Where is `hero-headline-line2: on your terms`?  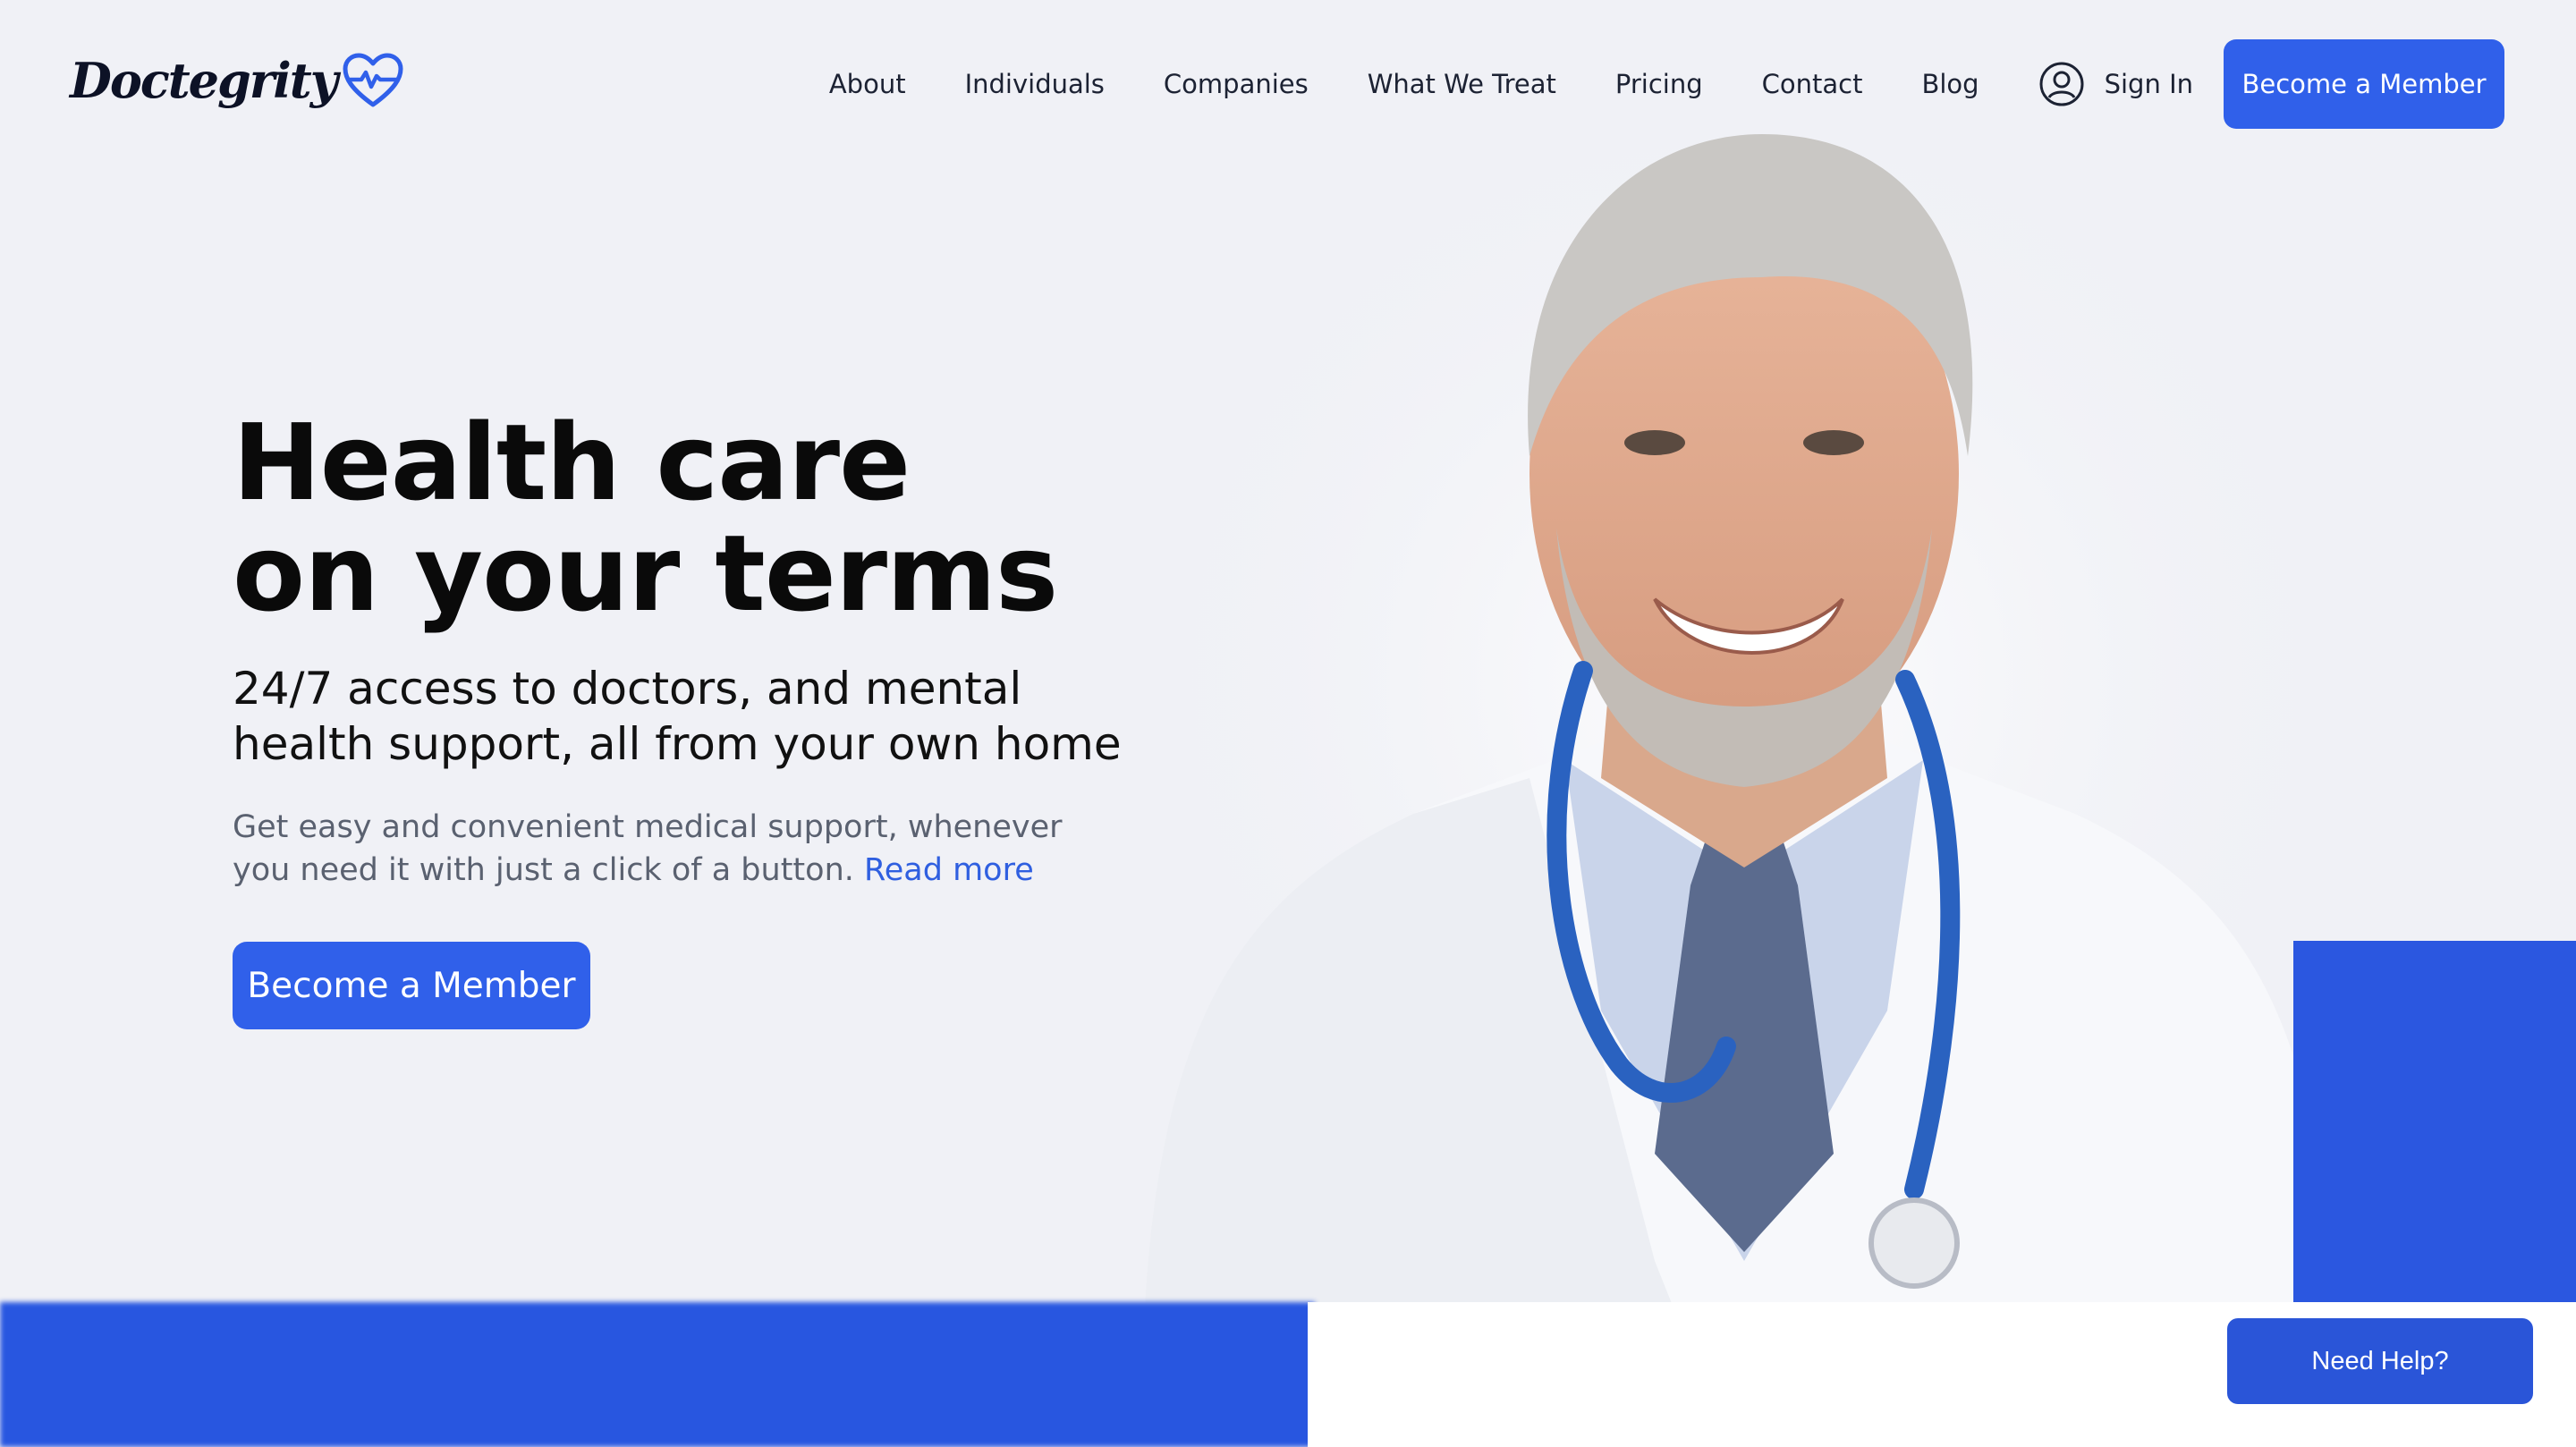
hero-headline-line2: on your terms is located at coordinates (645, 573).